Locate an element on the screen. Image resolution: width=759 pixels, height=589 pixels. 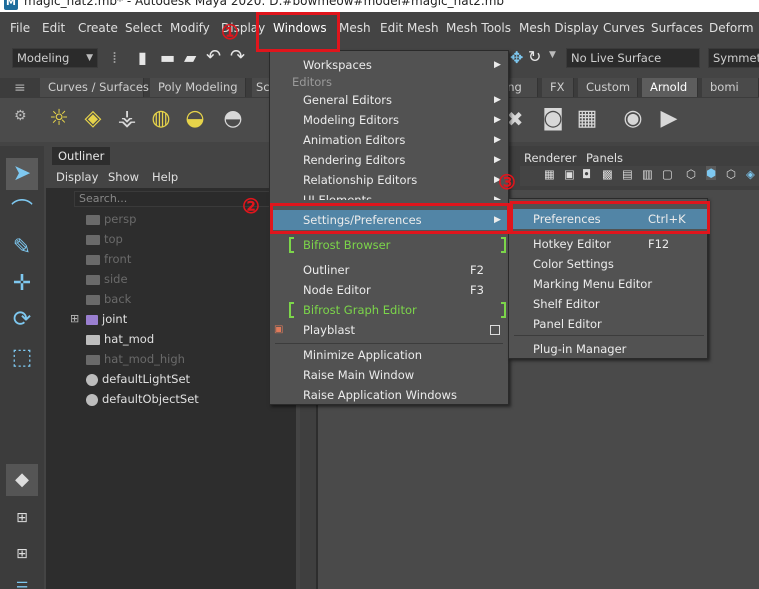
cube-wire-icon: ⬡ is located at coordinates (691, 174).